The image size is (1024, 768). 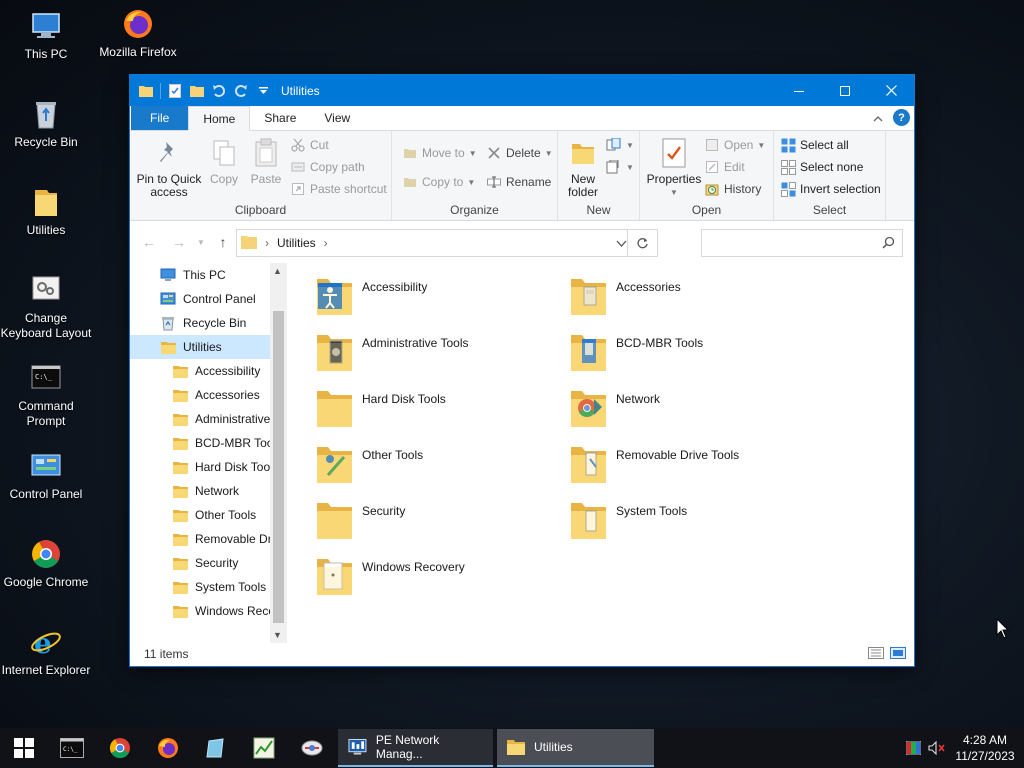 I want to click on paste-button: Paste, so click(x=266, y=161).